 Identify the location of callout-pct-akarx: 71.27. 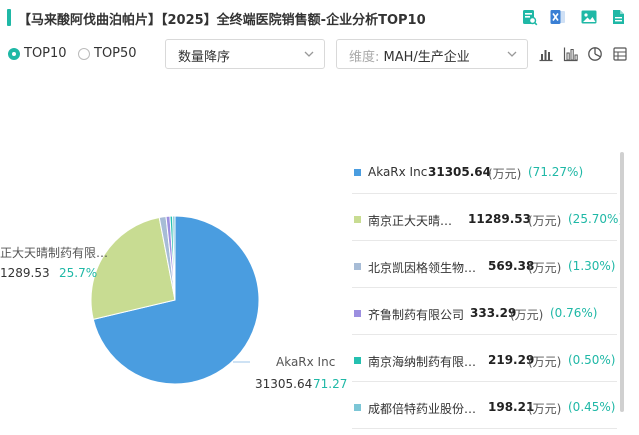
(330, 384).